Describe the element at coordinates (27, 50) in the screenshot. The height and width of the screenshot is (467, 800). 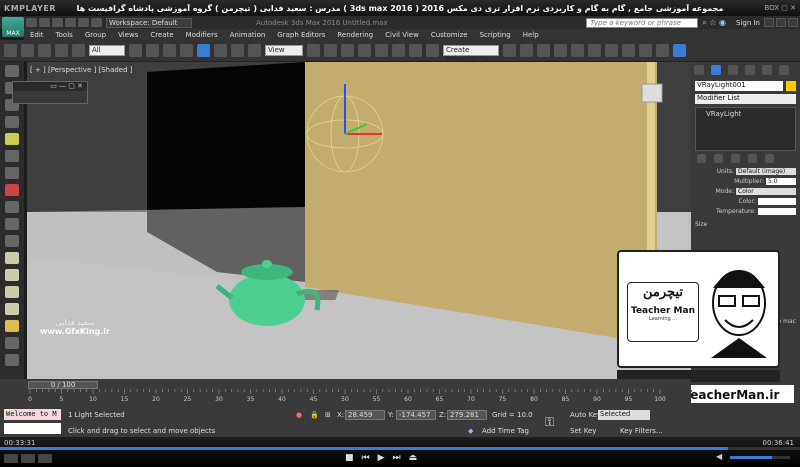
I see `redo-icon` at that location.